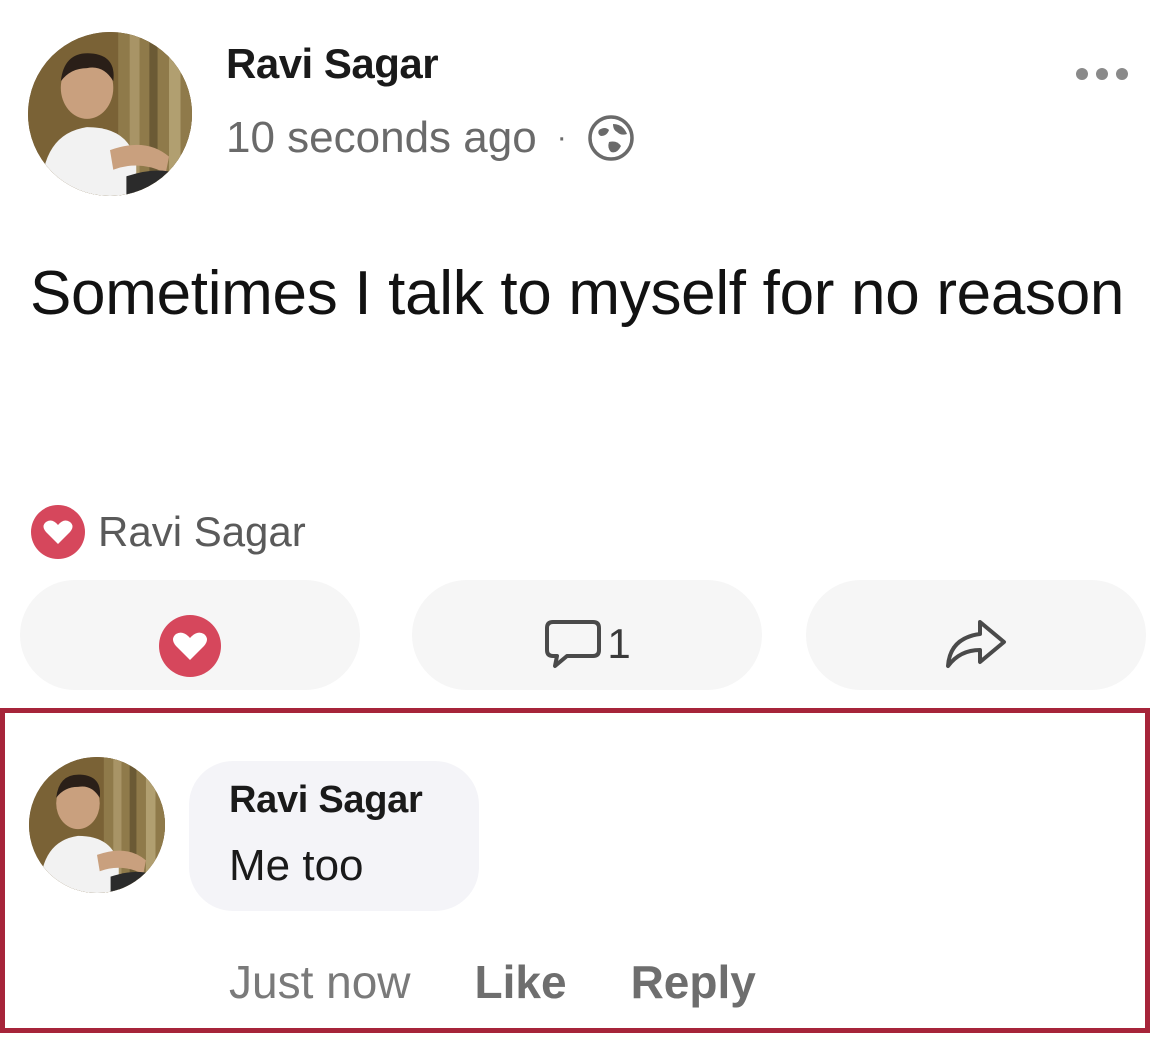 The image size is (1150, 1041). What do you see at coordinates (296, 865) in the screenshot?
I see `comment-text: Me too` at bounding box center [296, 865].